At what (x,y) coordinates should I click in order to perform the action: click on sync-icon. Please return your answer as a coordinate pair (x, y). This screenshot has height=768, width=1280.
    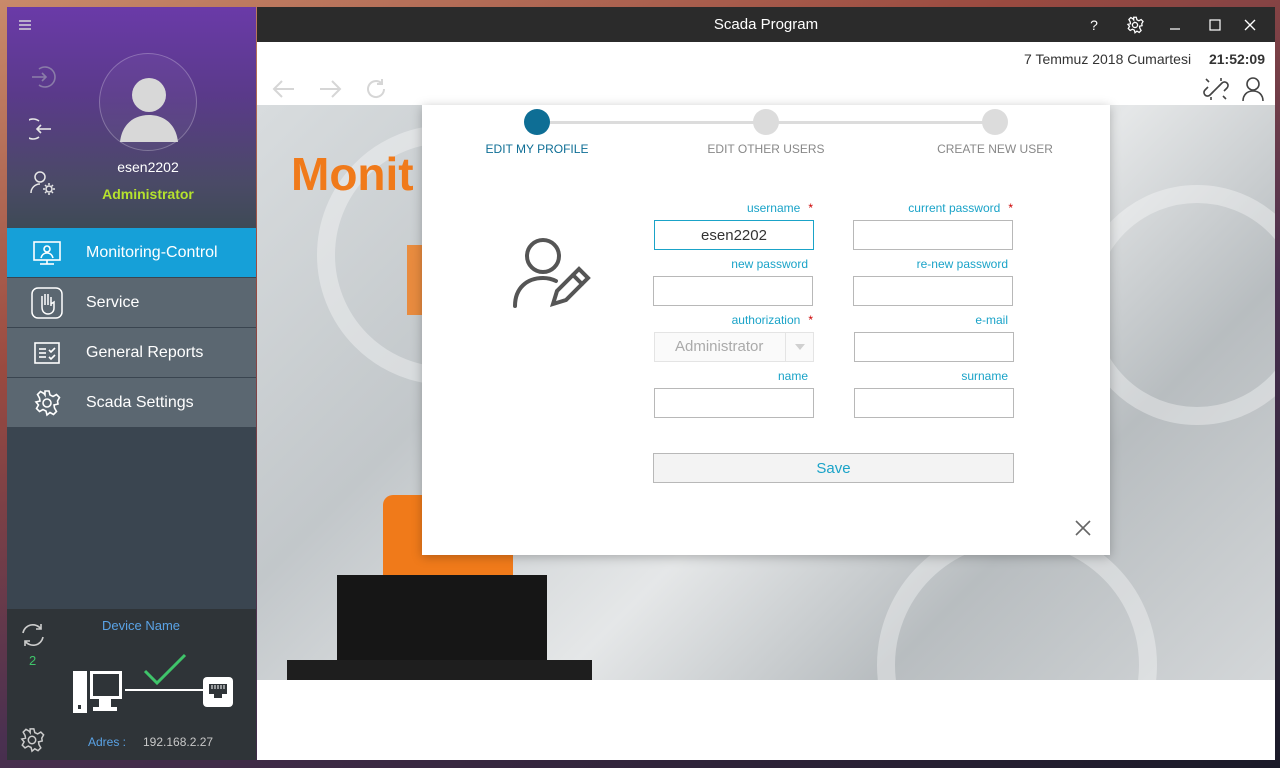
    Looking at the image, I should click on (33, 635).